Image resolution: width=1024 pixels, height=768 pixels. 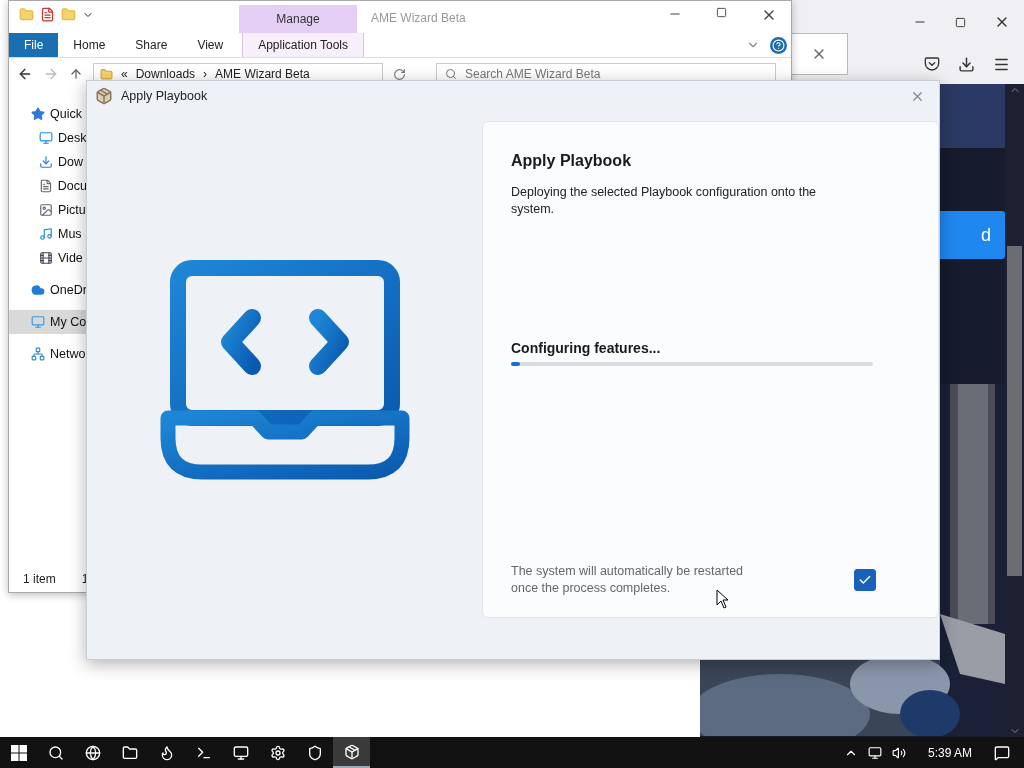 I want to click on window-title: AME Wizard Beta, so click(x=419, y=18).